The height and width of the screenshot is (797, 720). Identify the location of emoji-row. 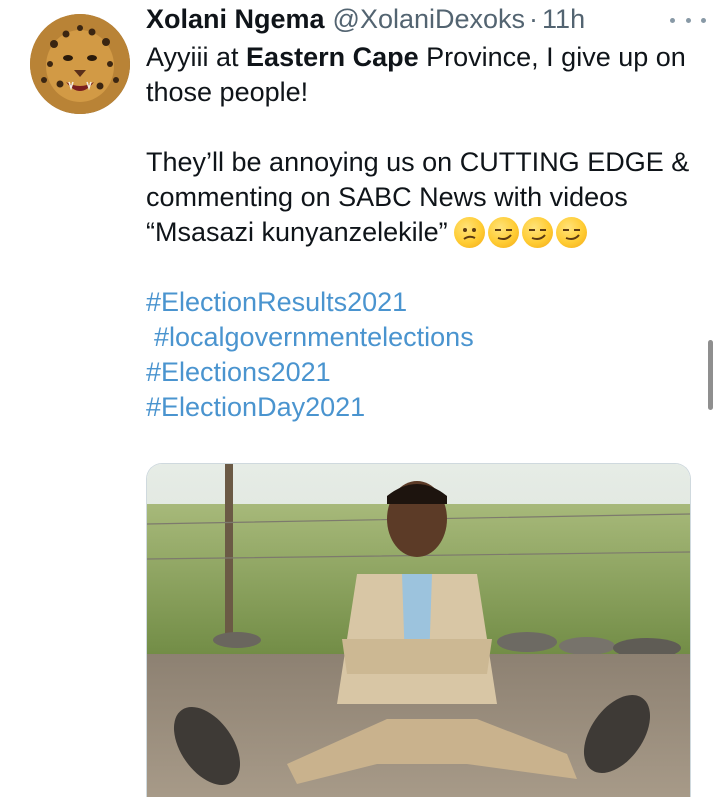
(520, 232).